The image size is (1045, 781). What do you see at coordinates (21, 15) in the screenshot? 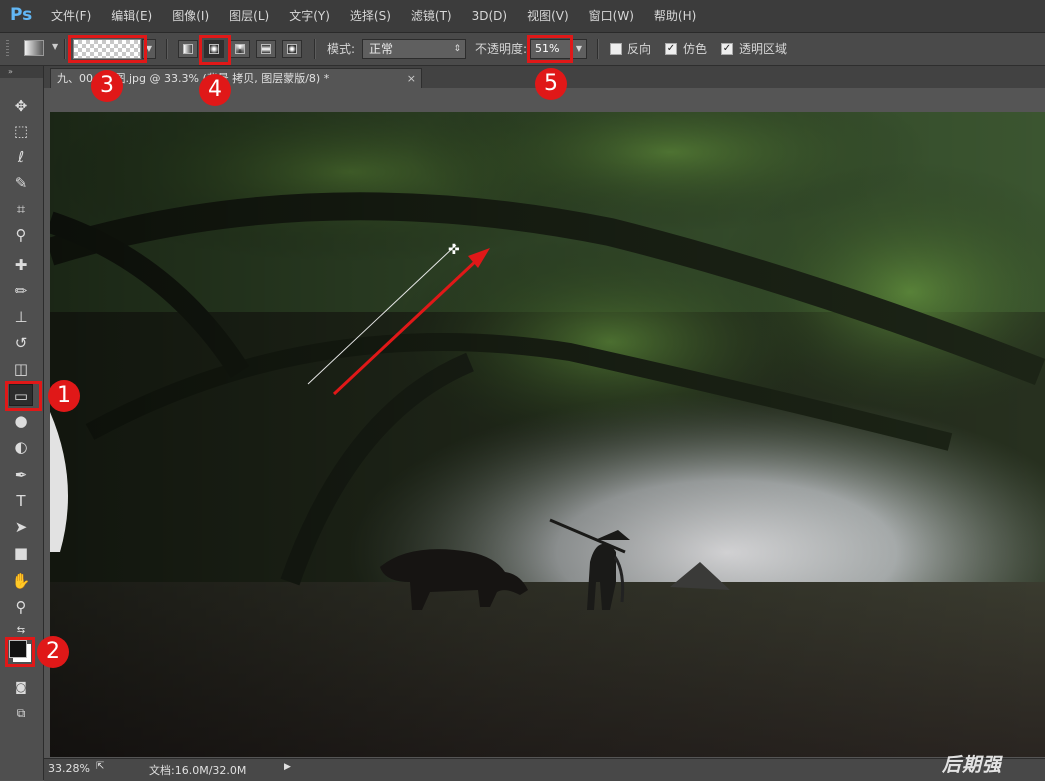
I see `photoshop-logo: Ps` at bounding box center [21, 15].